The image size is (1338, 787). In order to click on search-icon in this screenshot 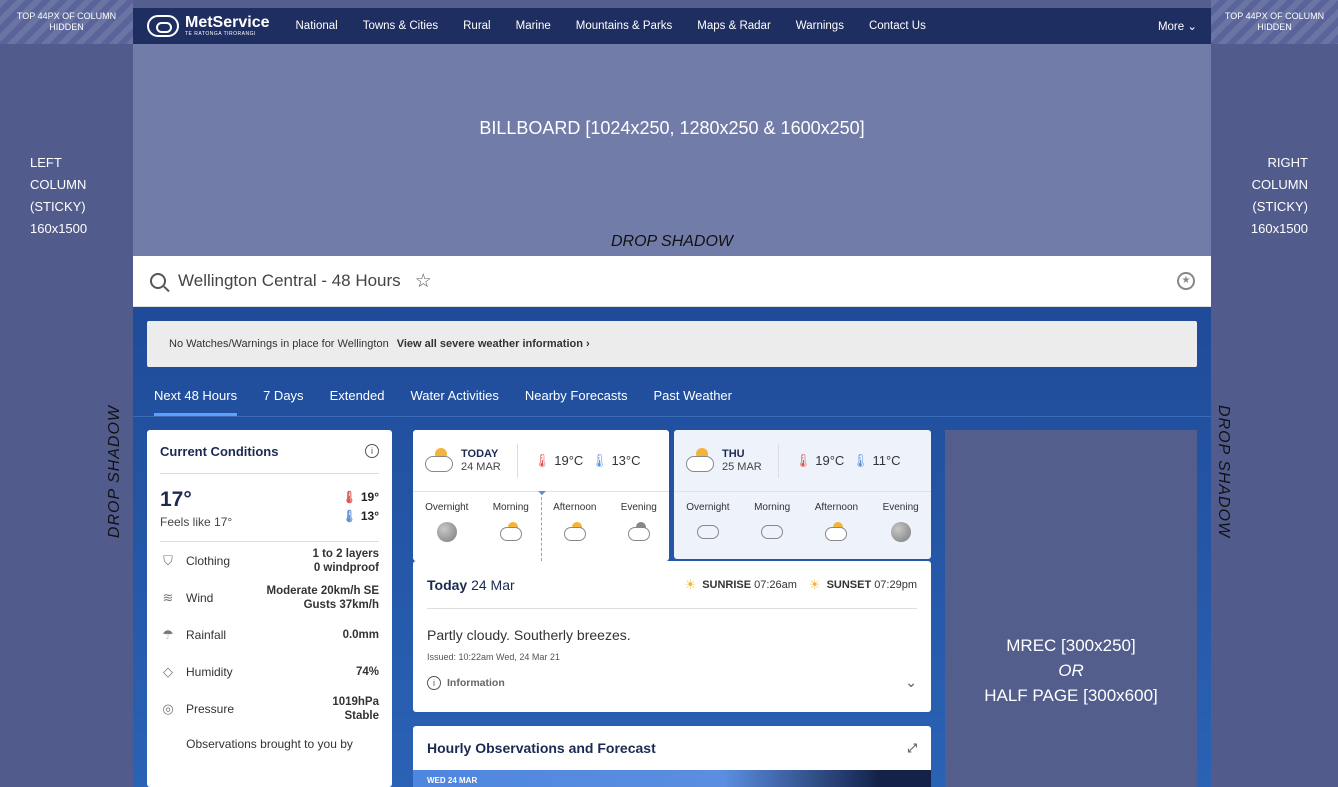, I will do `click(158, 281)`.